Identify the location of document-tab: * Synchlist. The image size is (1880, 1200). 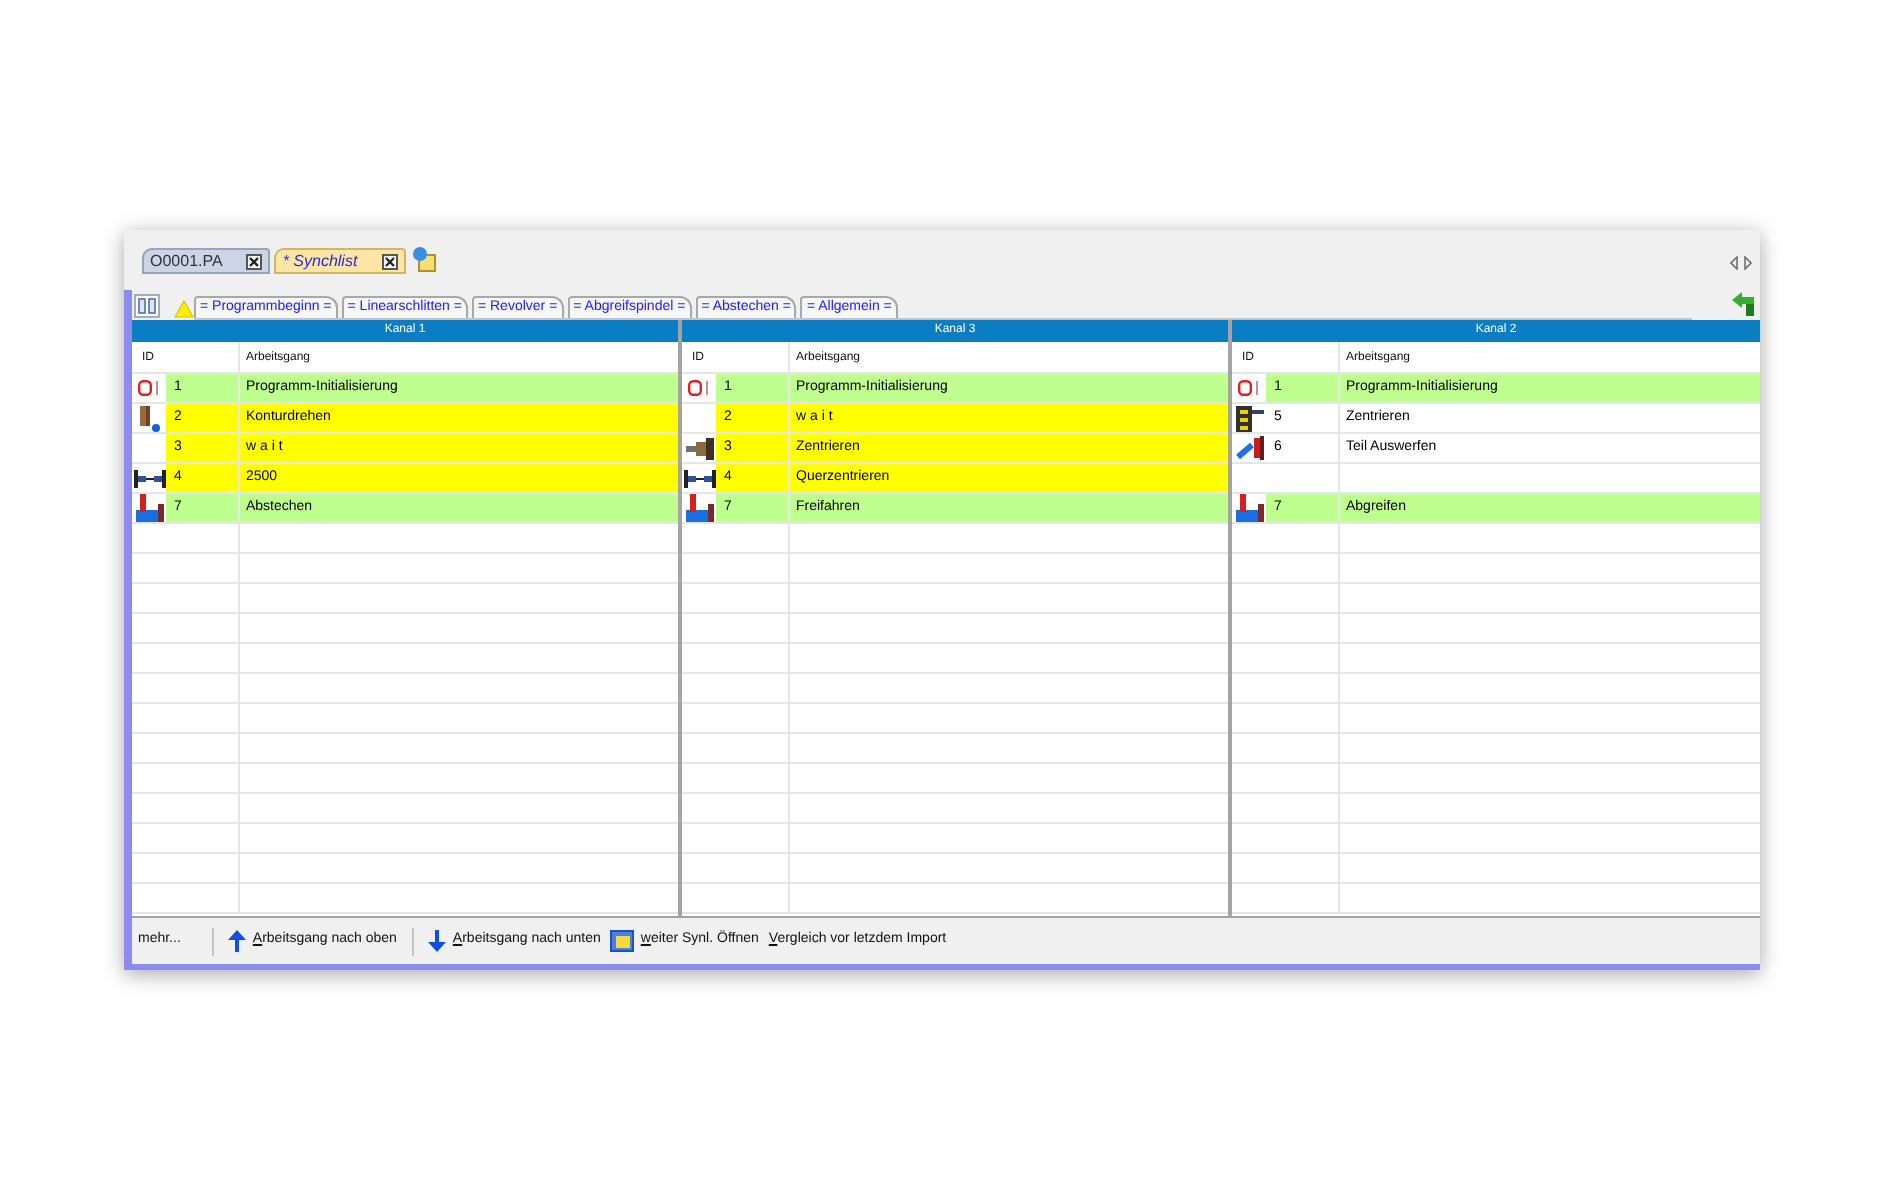
(340, 261).